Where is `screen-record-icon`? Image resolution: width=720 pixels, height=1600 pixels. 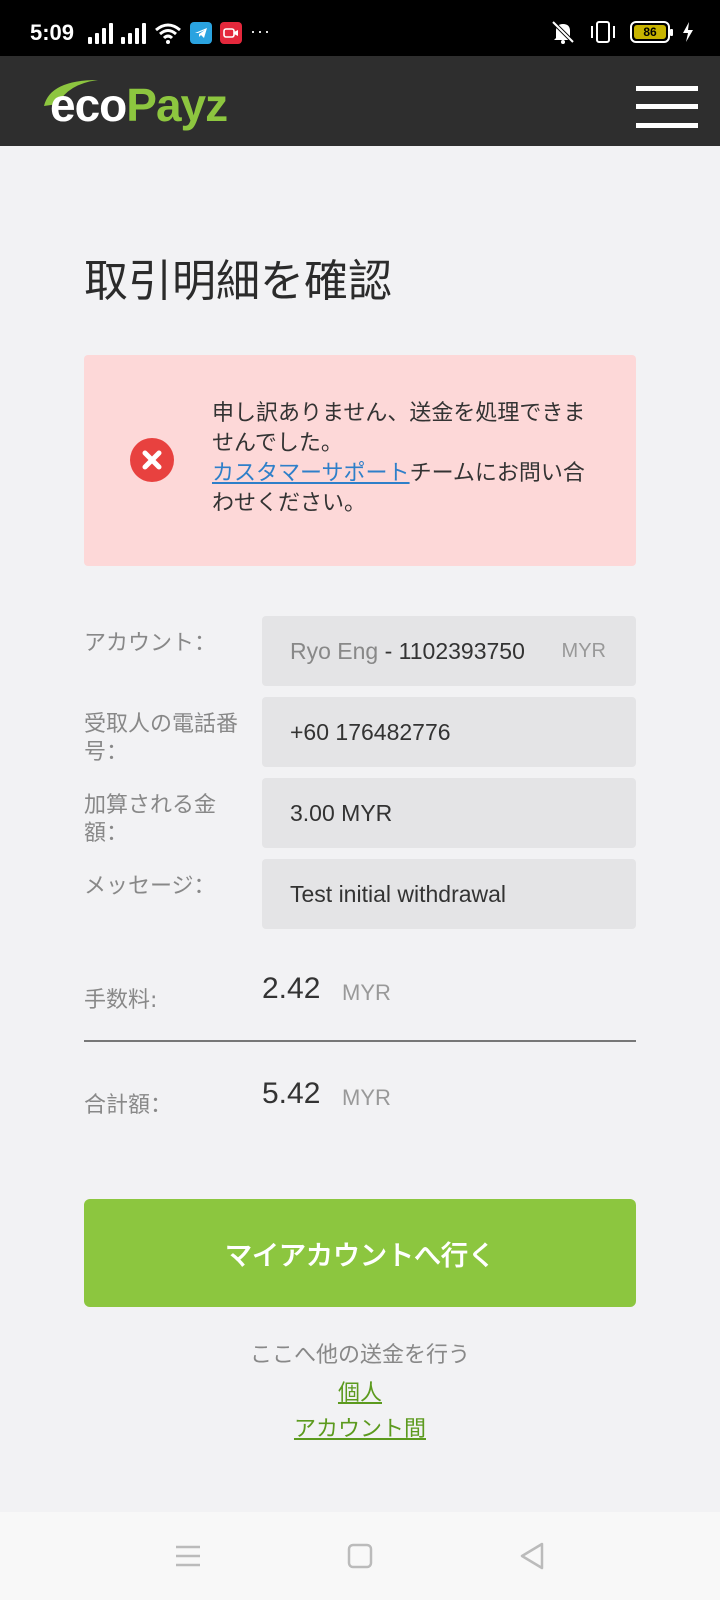 screen-record-icon is located at coordinates (231, 33).